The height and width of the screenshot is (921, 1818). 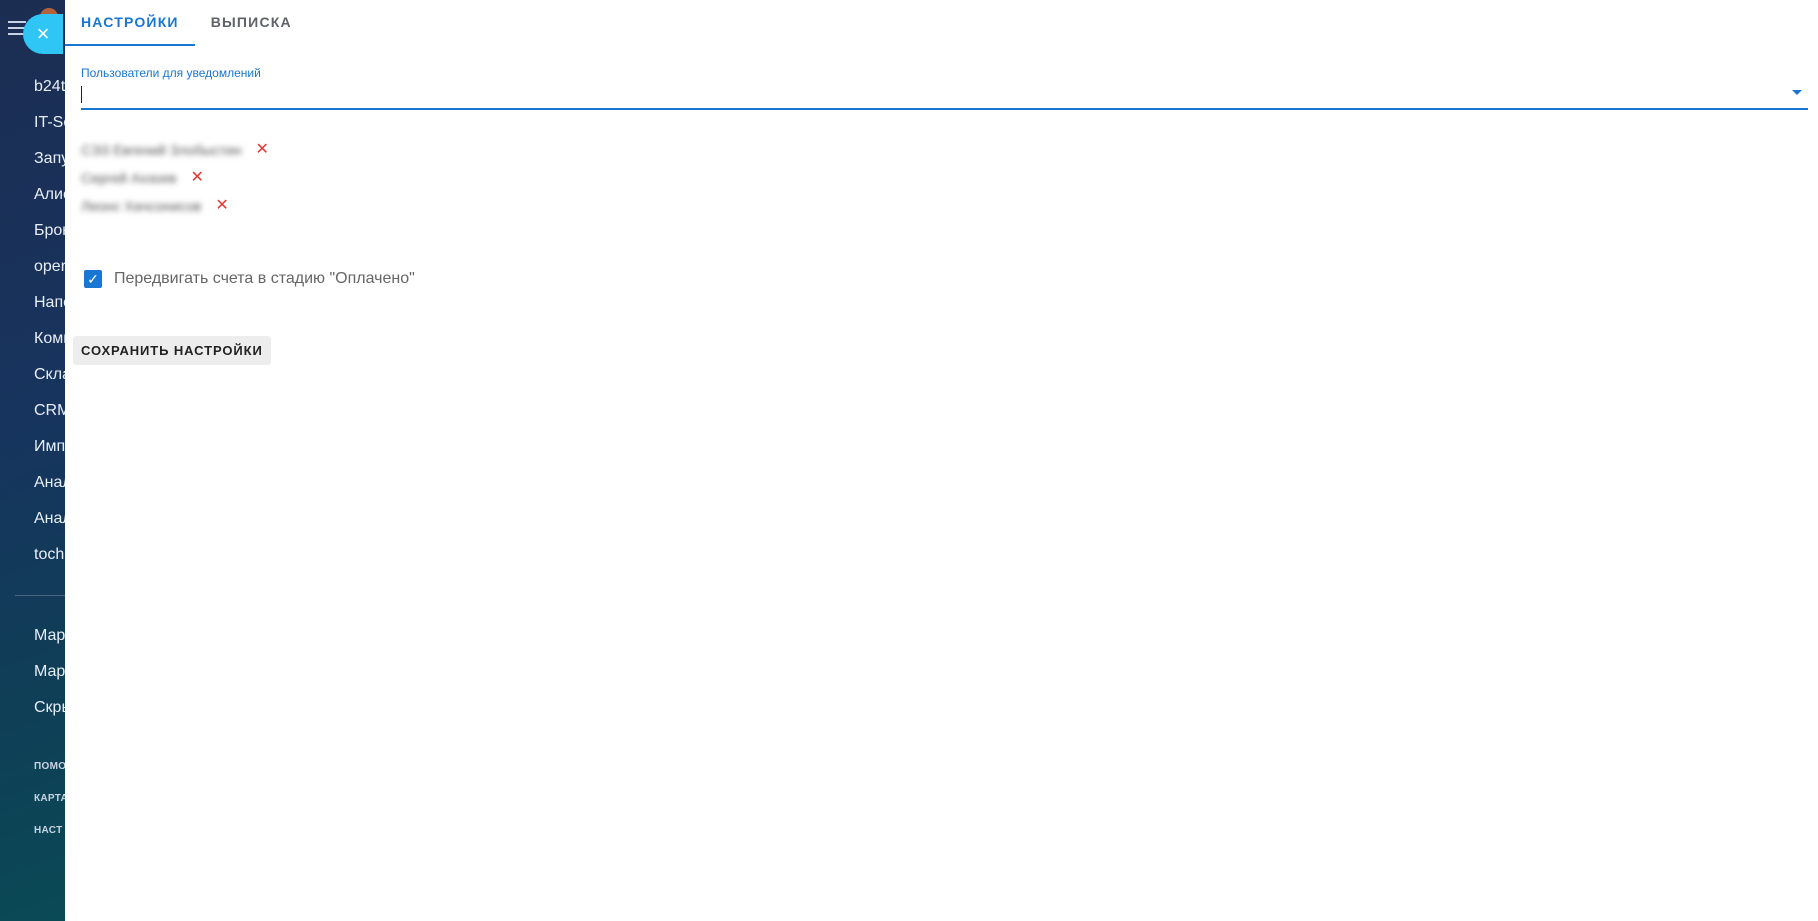 I want to click on sidebar-item: Комп, so click(x=49, y=339).